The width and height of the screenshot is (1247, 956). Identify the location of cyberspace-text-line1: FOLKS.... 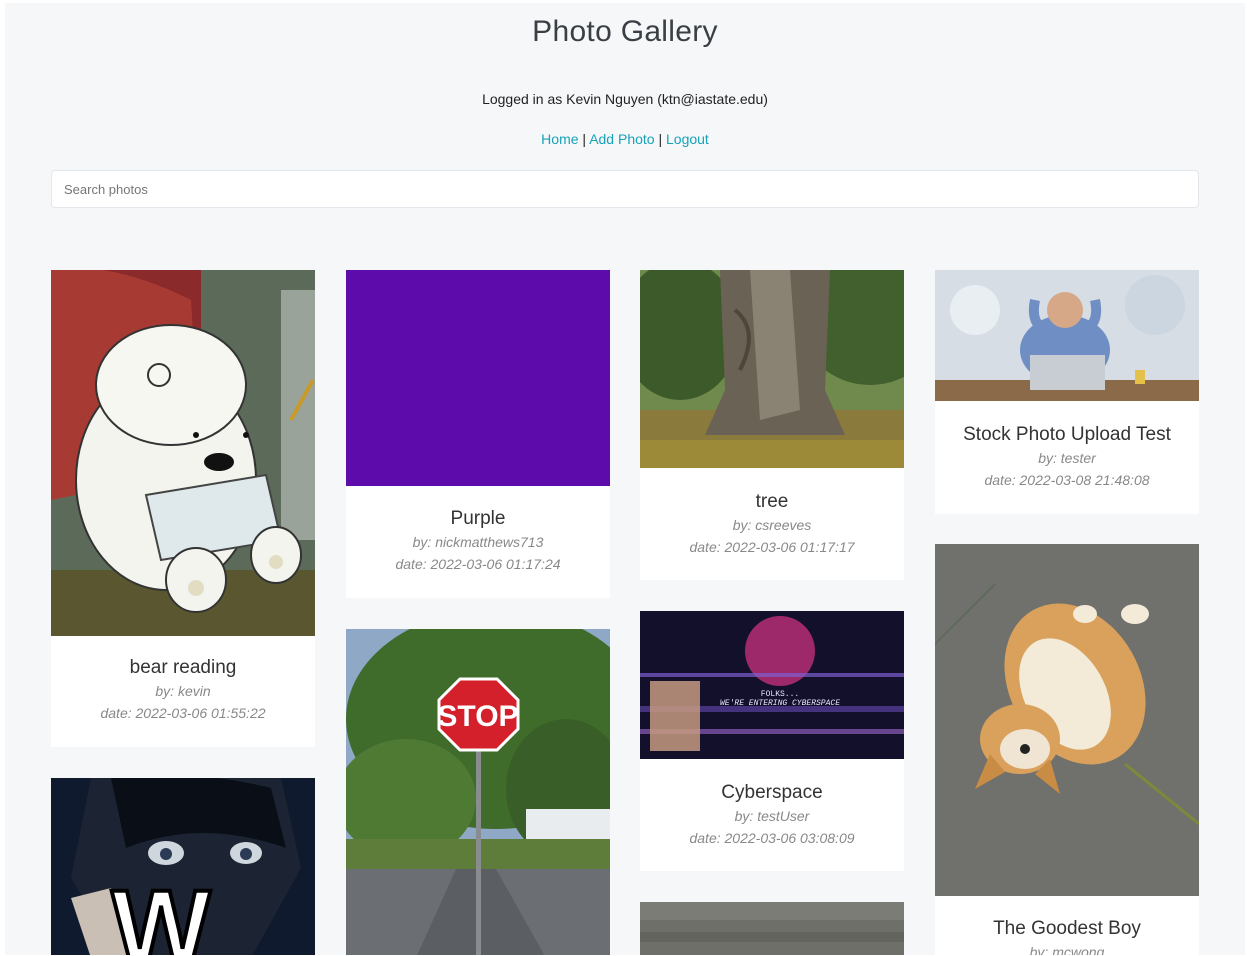
(780, 694).